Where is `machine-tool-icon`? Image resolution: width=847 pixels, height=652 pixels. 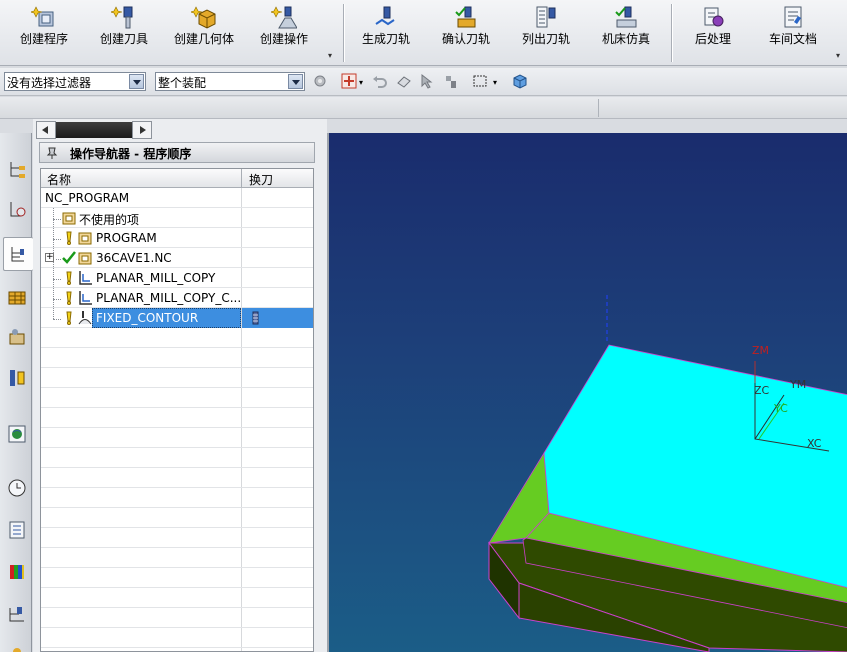
machine-tool-icon is located at coordinates (17, 298).